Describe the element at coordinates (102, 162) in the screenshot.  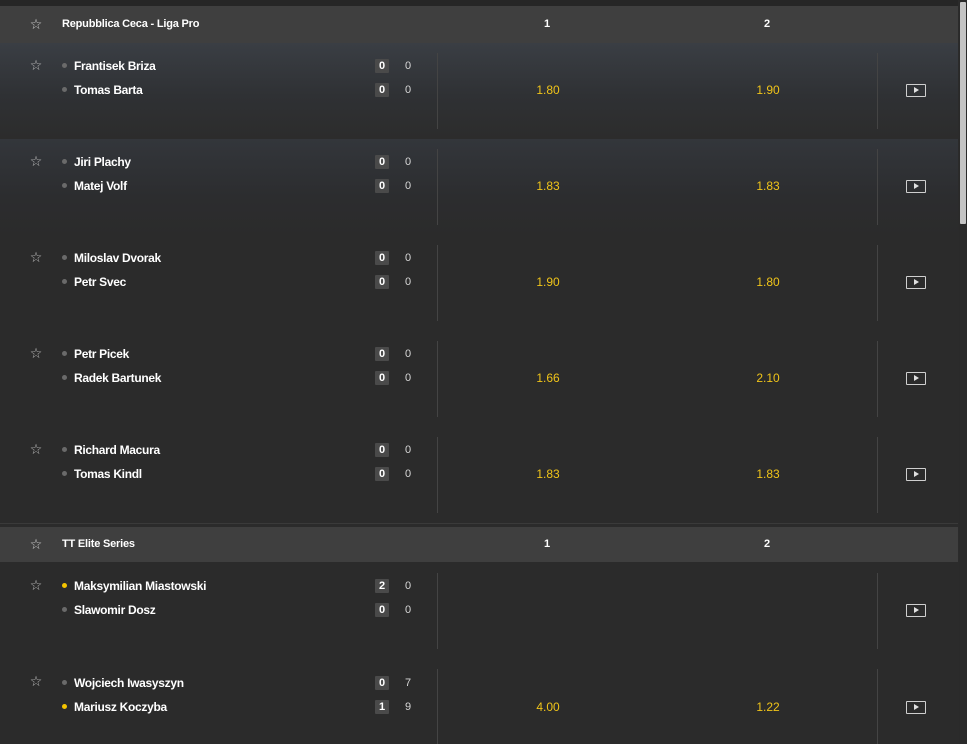
I see `player-name: Jiri Plachy` at that location.